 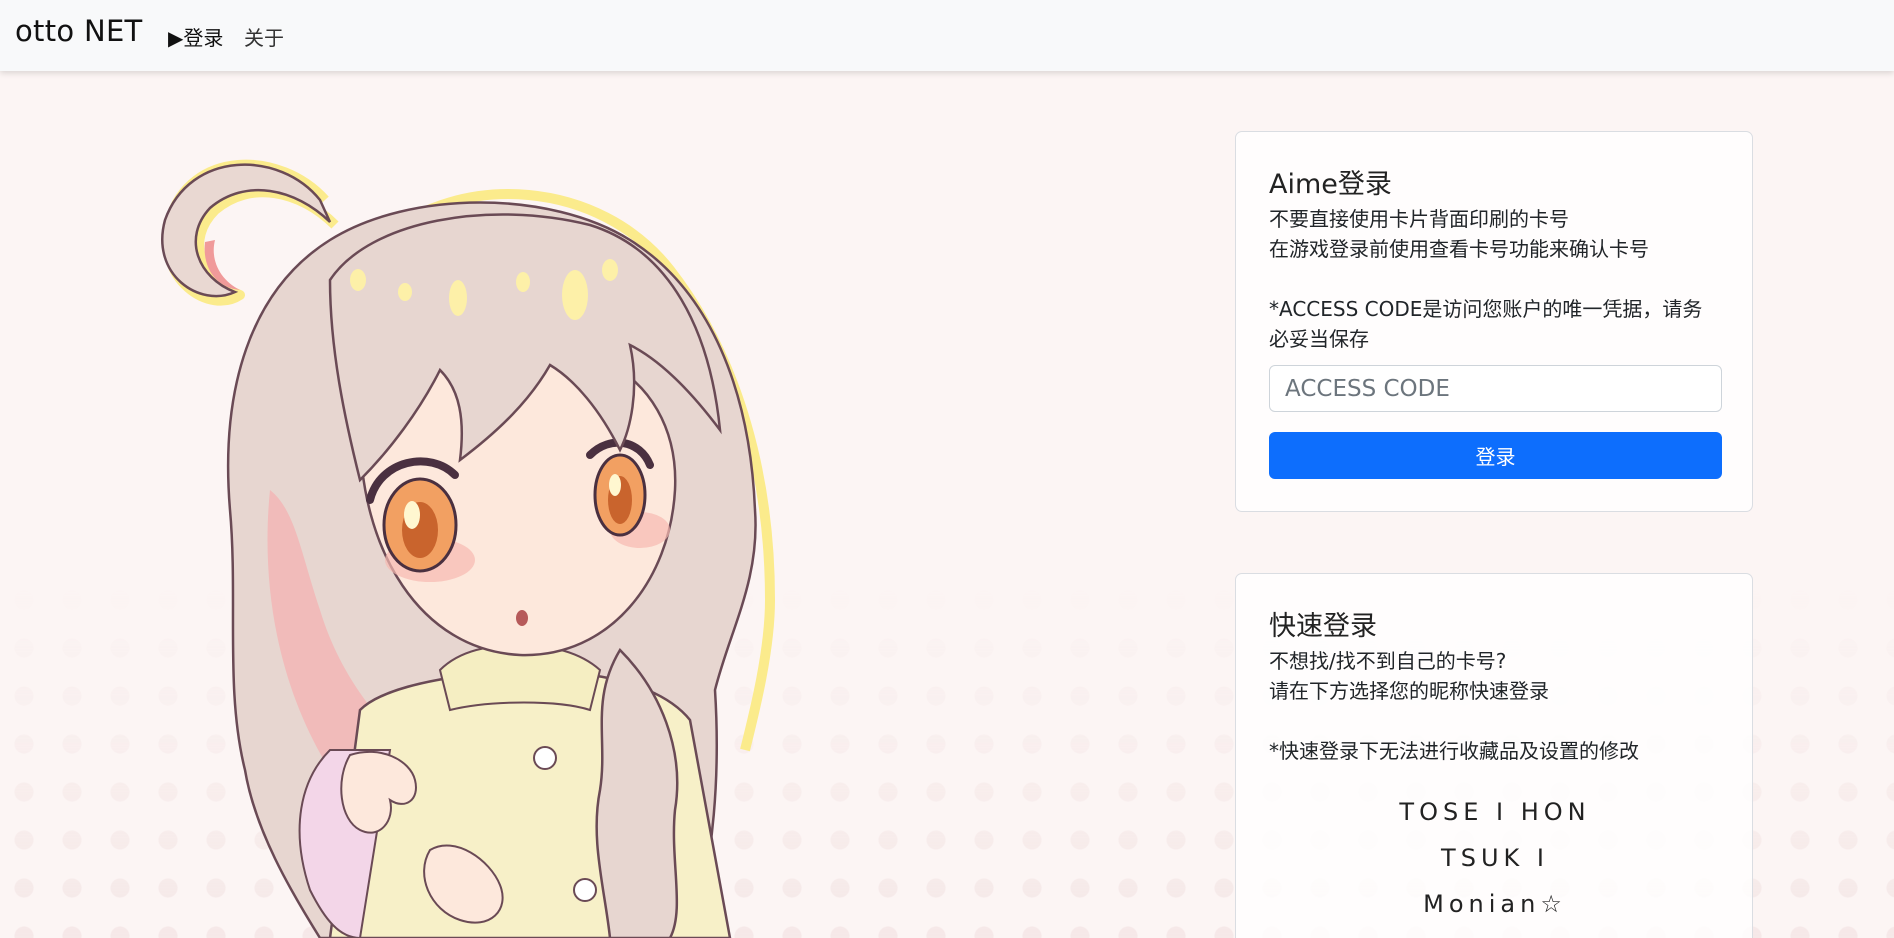 What do you see at coordinates (1388, 661) in the screenshot?
I see `quick-instruction-1: 不想找/找不到自己的卡号?` at bounding box center [1388, 661].